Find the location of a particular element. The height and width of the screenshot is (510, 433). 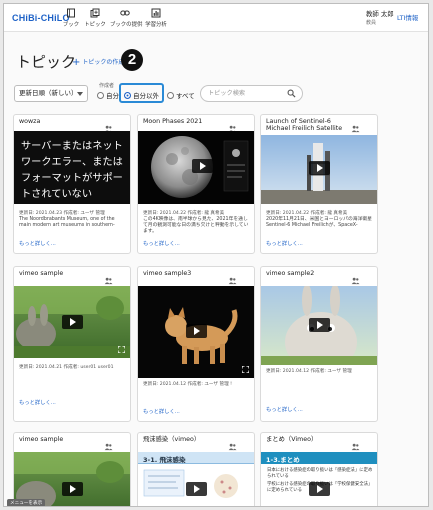

user-menu: 教師 太郎 教員 is located at coordinates (380, 17).